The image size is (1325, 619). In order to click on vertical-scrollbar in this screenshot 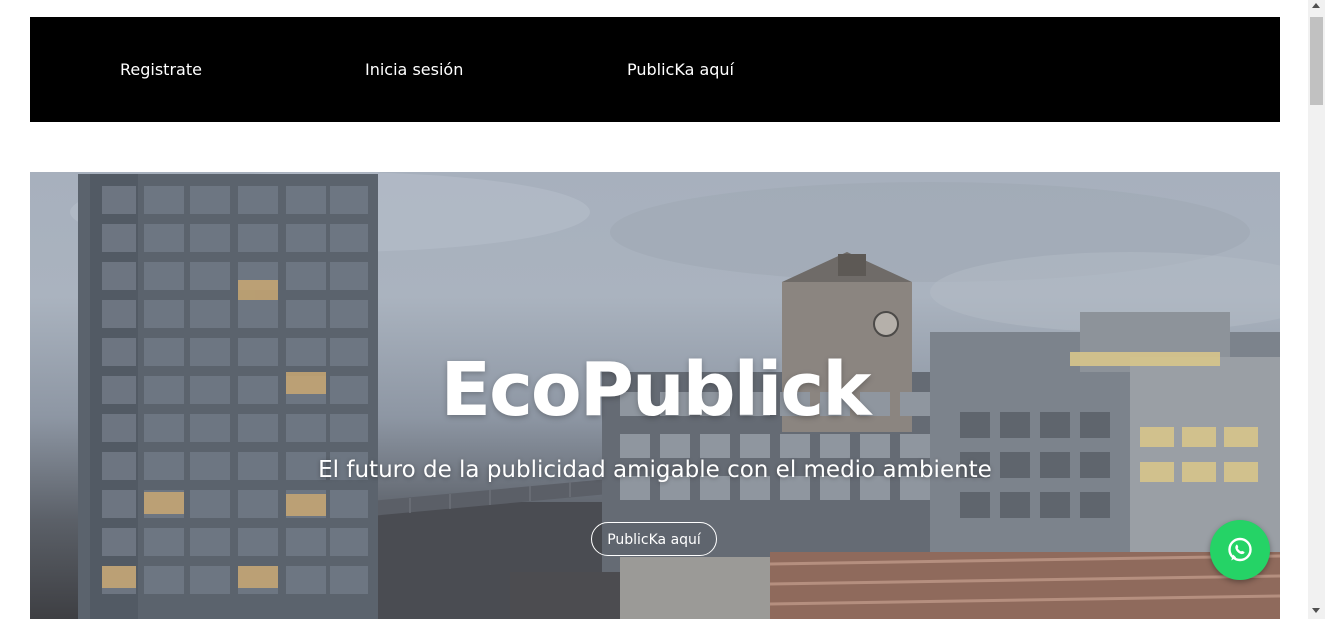, I will do `click(1316, 309)`.